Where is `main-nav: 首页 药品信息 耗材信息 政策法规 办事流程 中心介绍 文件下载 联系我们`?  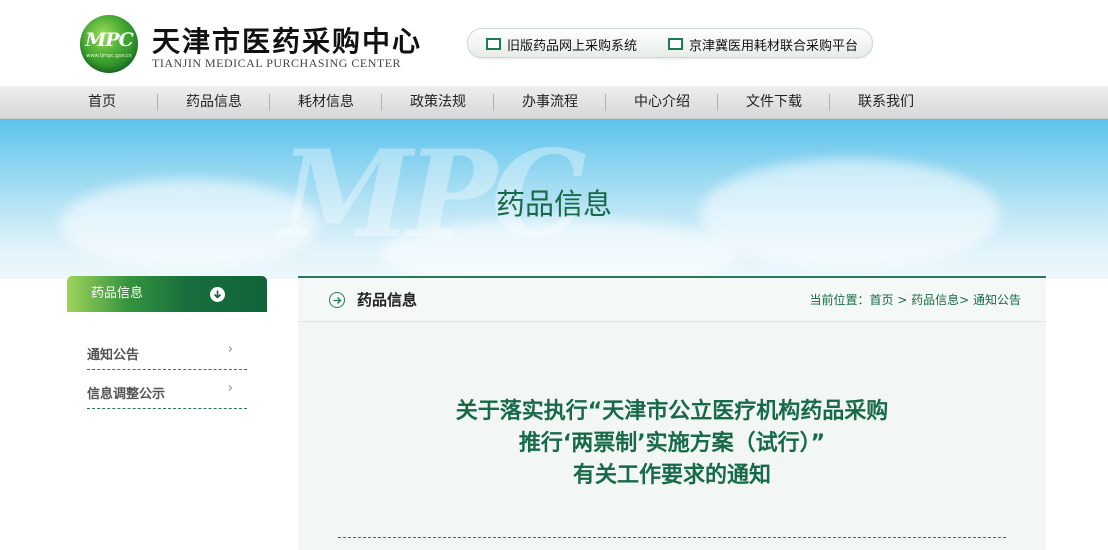
main-nav: 首页 药品信息 耗材信息 政策法规 办事流程 中心介绍 文件下载 联系我们 is located at coordinates (554, 102).